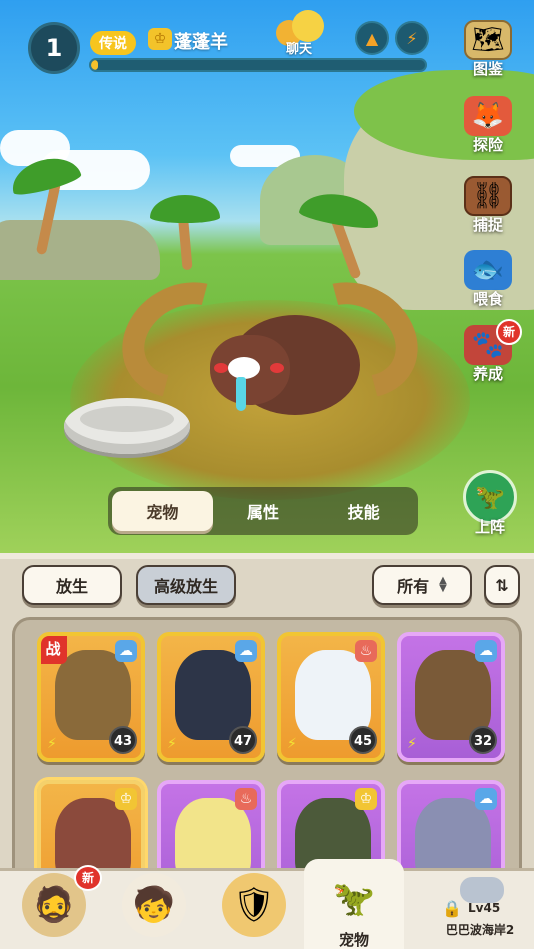 Image resolution: width=534 pixels, height=949 pixels. What do you see at coordinates (443, 584) in the screenshot?
I see `dropdown-arrows-icon: ▲ ▼` at bounding box center [443, 584].